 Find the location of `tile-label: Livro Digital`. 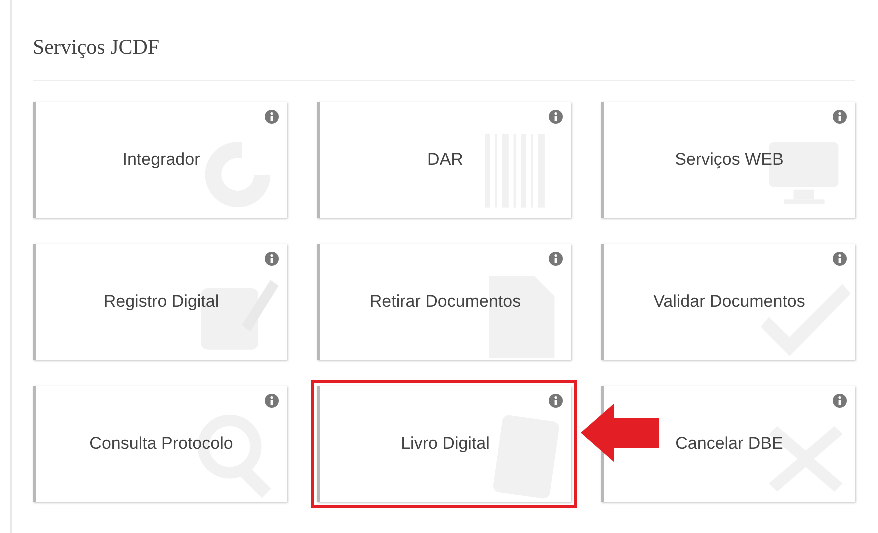

tile-label: Livro Digital is located at coordinates (445, 444).